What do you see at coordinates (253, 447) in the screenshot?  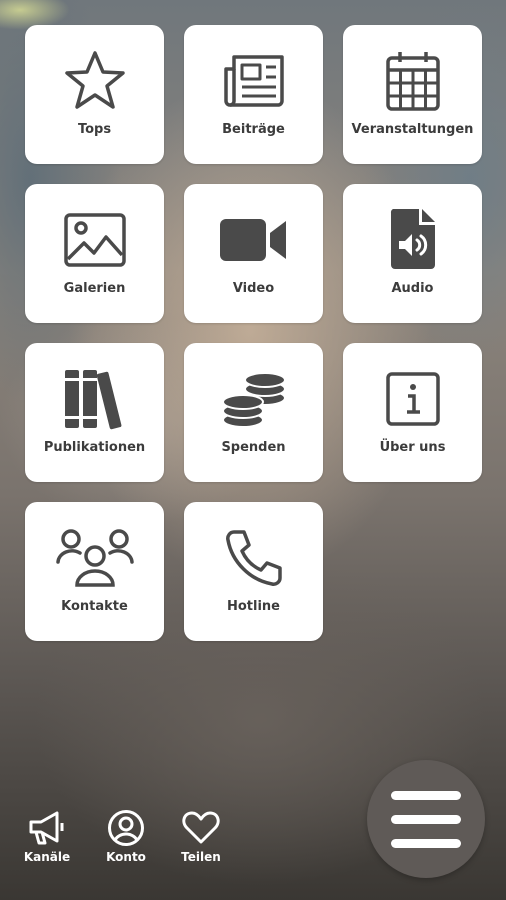 I see `tile-label: Spenden` at bounding box center [253, 447].